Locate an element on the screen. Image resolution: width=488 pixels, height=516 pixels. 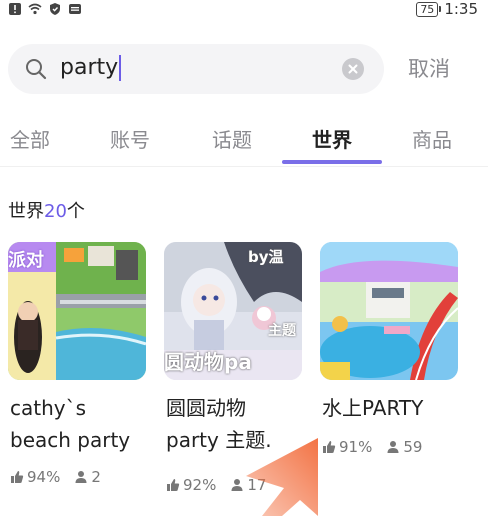
tab-all: 全部 is located at coordinates (30, 138).